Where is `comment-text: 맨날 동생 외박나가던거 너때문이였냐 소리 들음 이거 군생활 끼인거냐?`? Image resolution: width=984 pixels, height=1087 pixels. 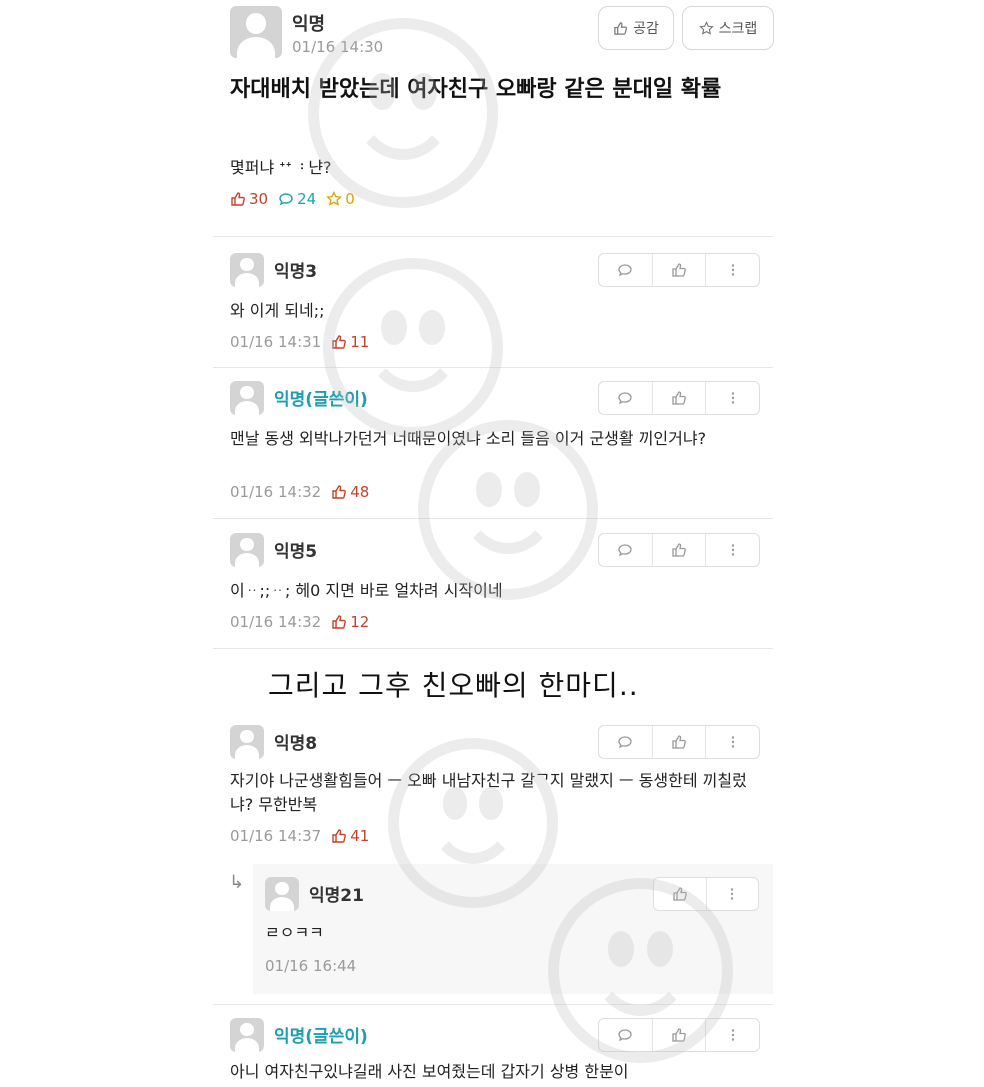
comment-text: 맨날 동생 외박나가던거 너때문이였냐 소리 들음 이거 군생활 끼인거냐? is located at coordinates (468, 438).